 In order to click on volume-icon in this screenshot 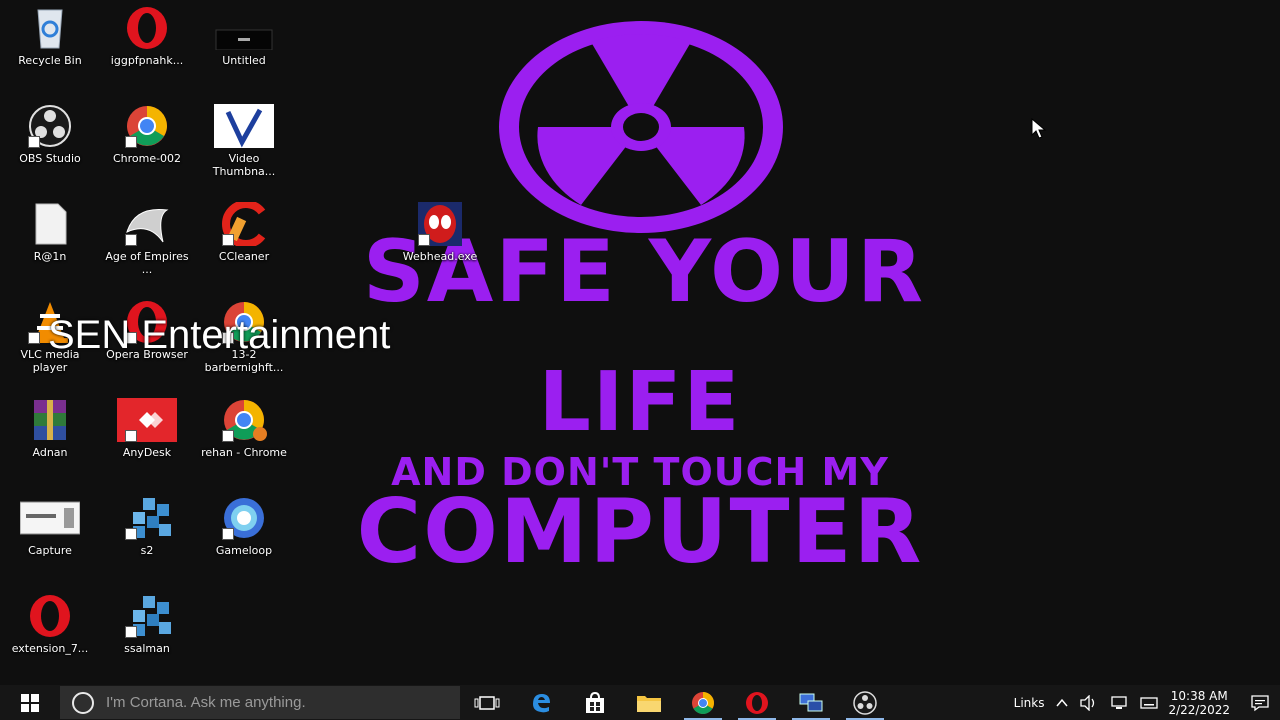, I will do `click(1087, 702)`.